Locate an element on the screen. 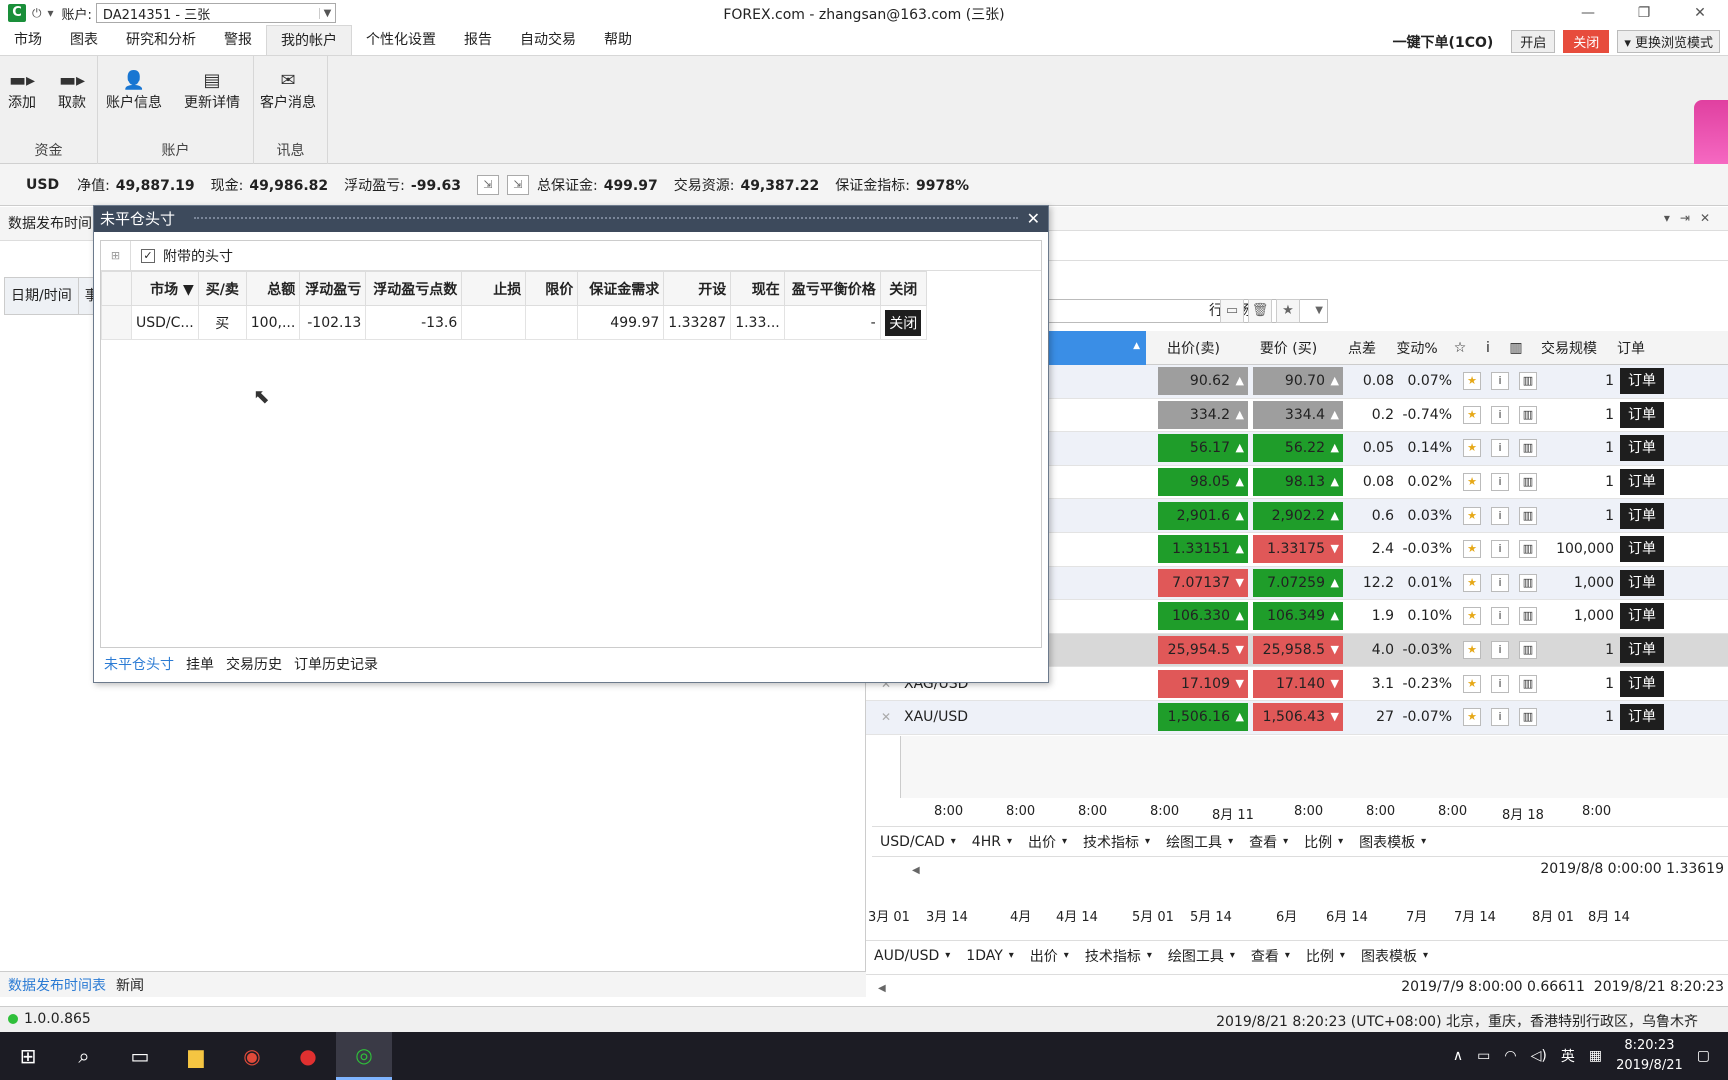  col-market: 市场 ▼ is located at coordinates (165, 288).